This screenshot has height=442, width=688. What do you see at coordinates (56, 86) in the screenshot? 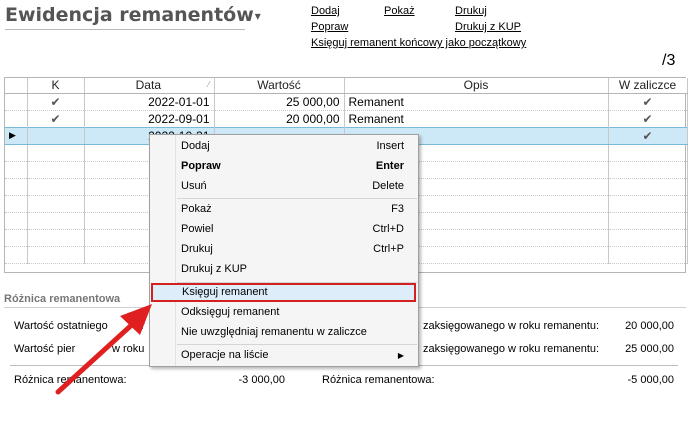
I see `column-header-k: K` at bounding box center [56, 86].